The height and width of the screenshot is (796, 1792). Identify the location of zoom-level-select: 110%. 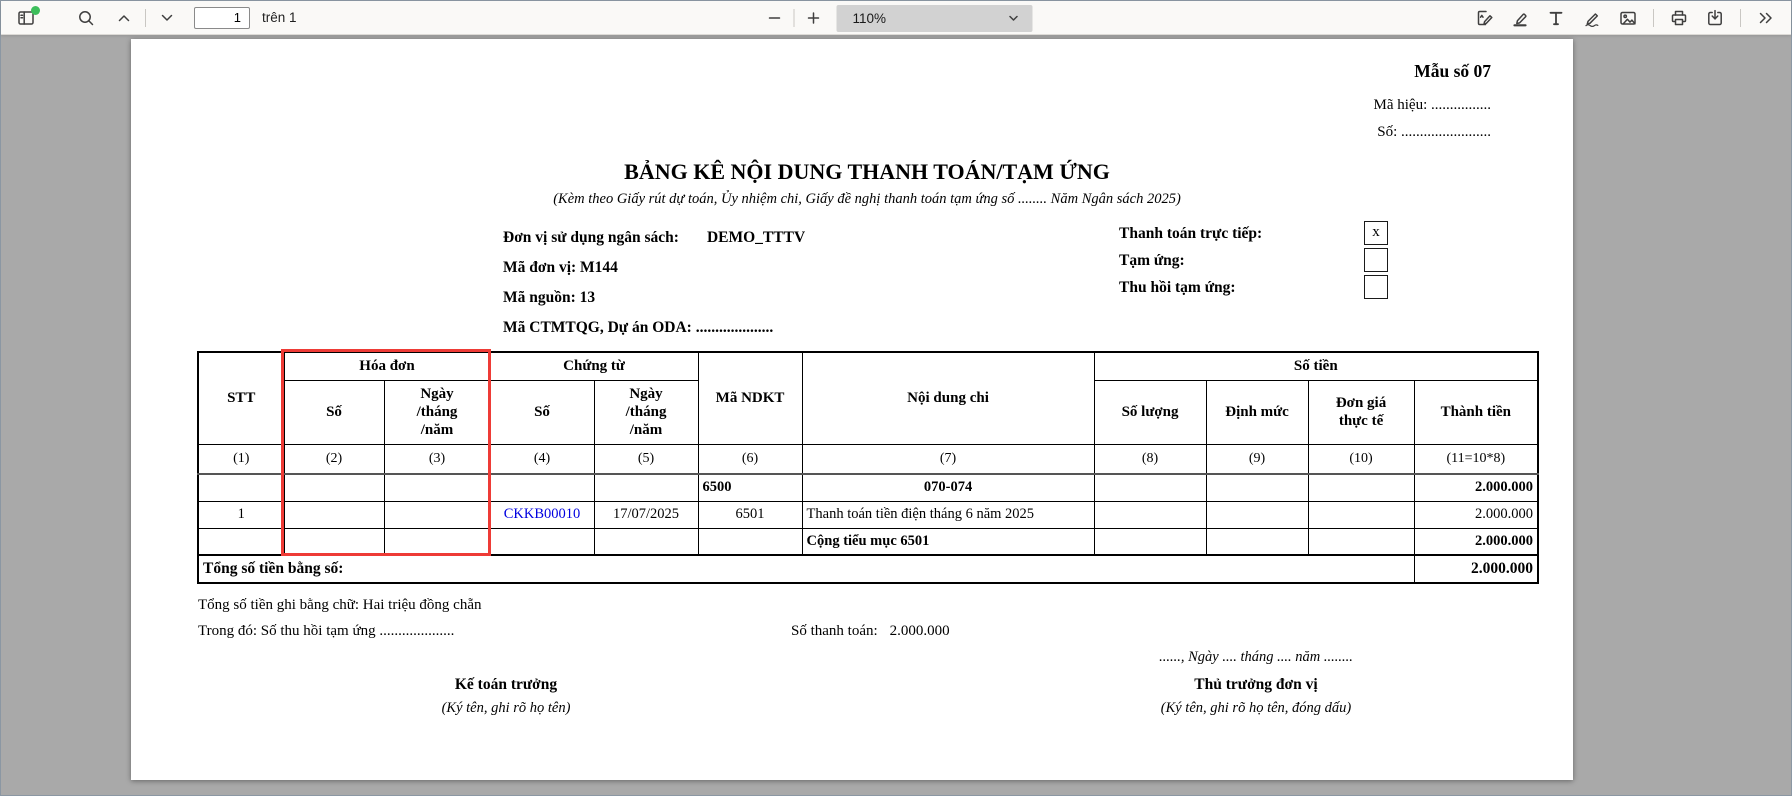
(934, 18).